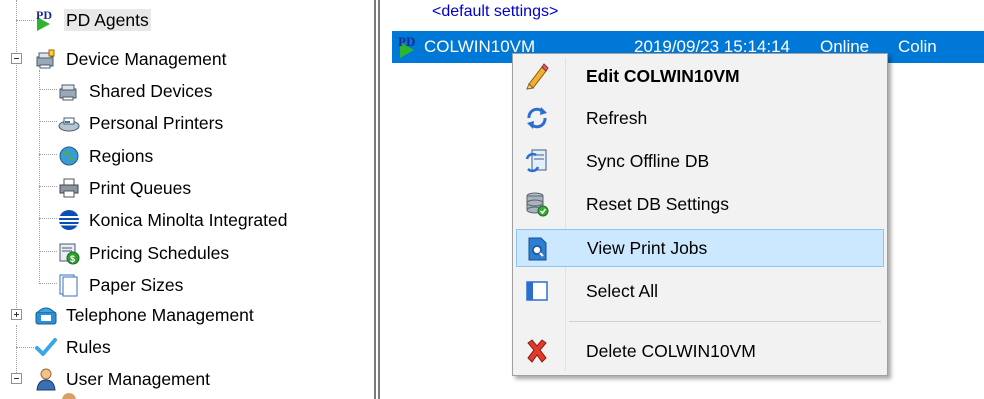 The image size is (984, 399). What do you see at coordinates (46, 347) in the screenshot?
I see `rules-icon` at bounding box center [46, 347].